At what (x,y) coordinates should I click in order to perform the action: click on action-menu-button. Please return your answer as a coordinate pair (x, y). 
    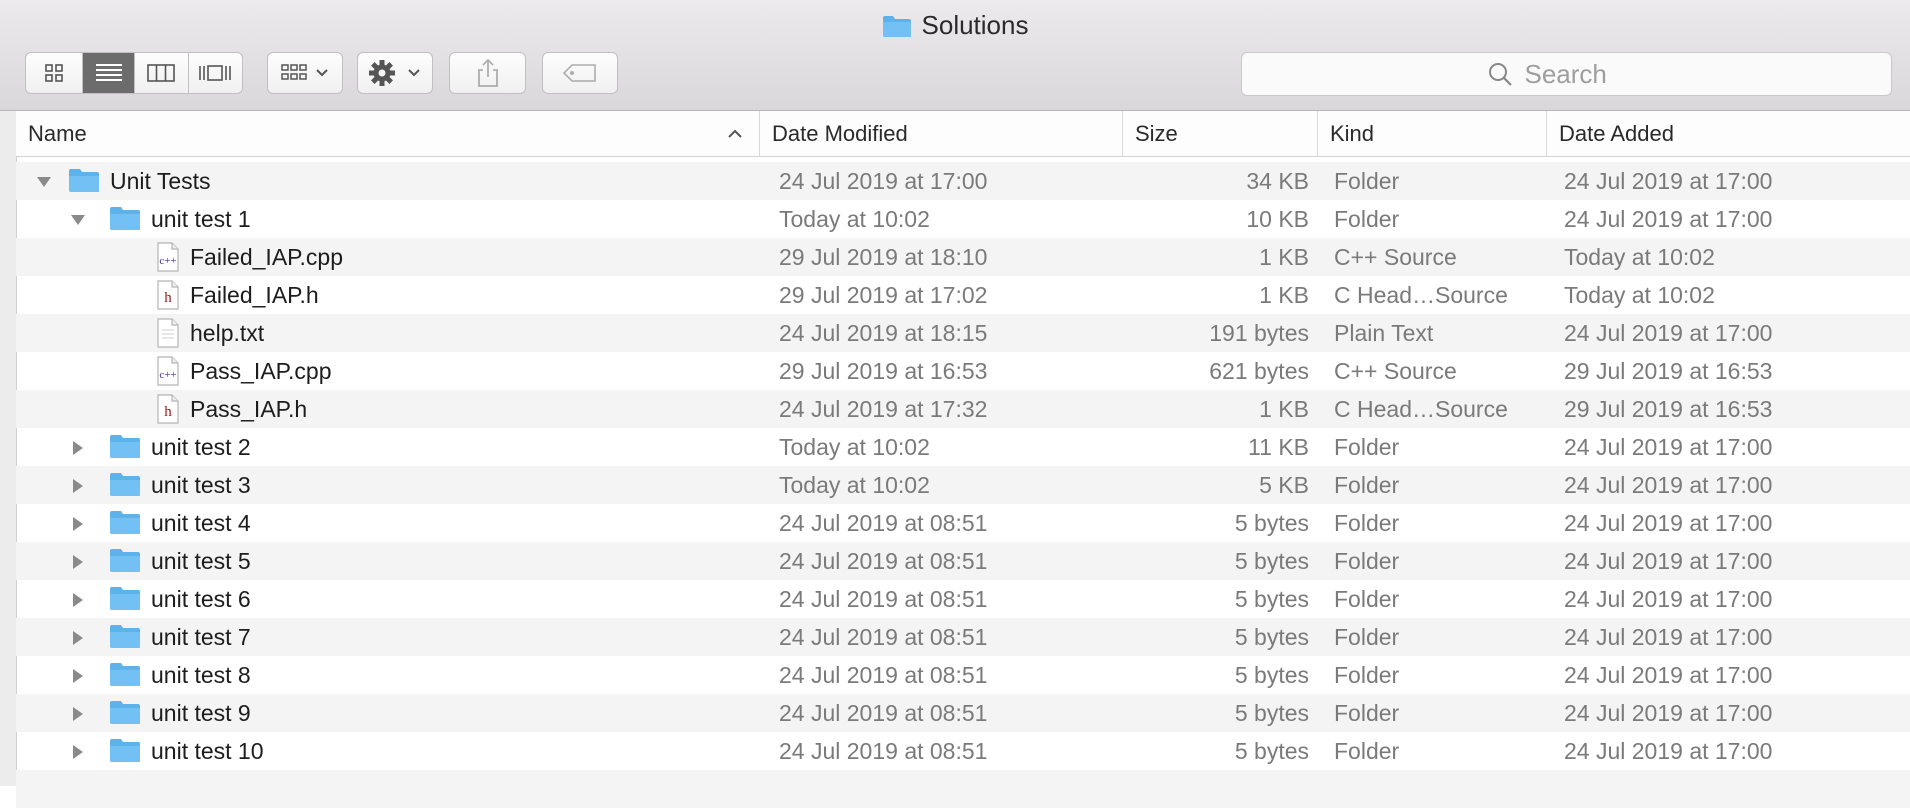
    Looking at the image, I should click on (395, 73).